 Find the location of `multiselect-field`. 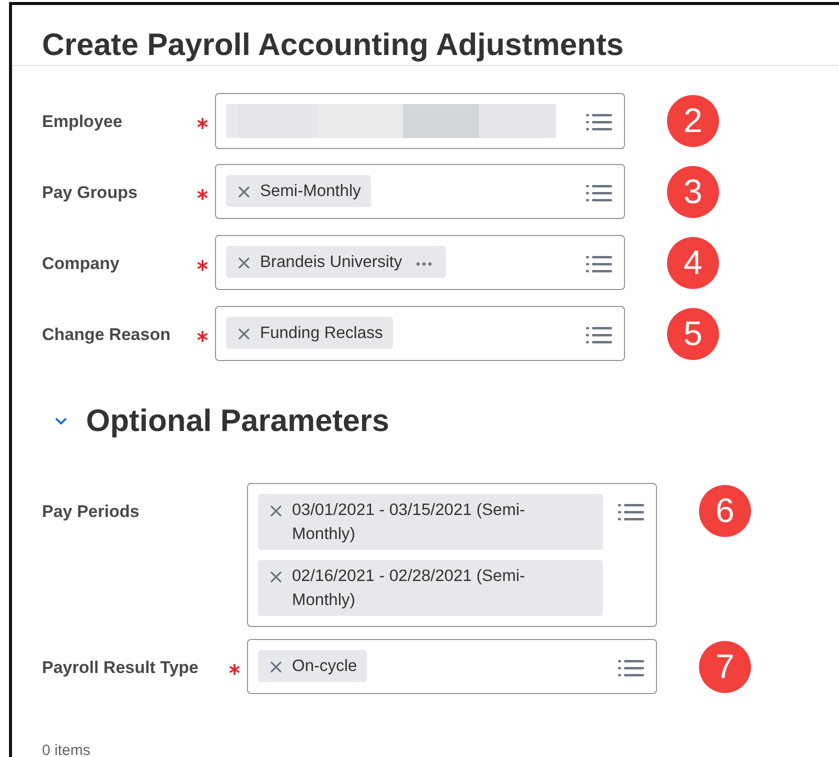

multiselect-field is located at coordinates (420, 121).